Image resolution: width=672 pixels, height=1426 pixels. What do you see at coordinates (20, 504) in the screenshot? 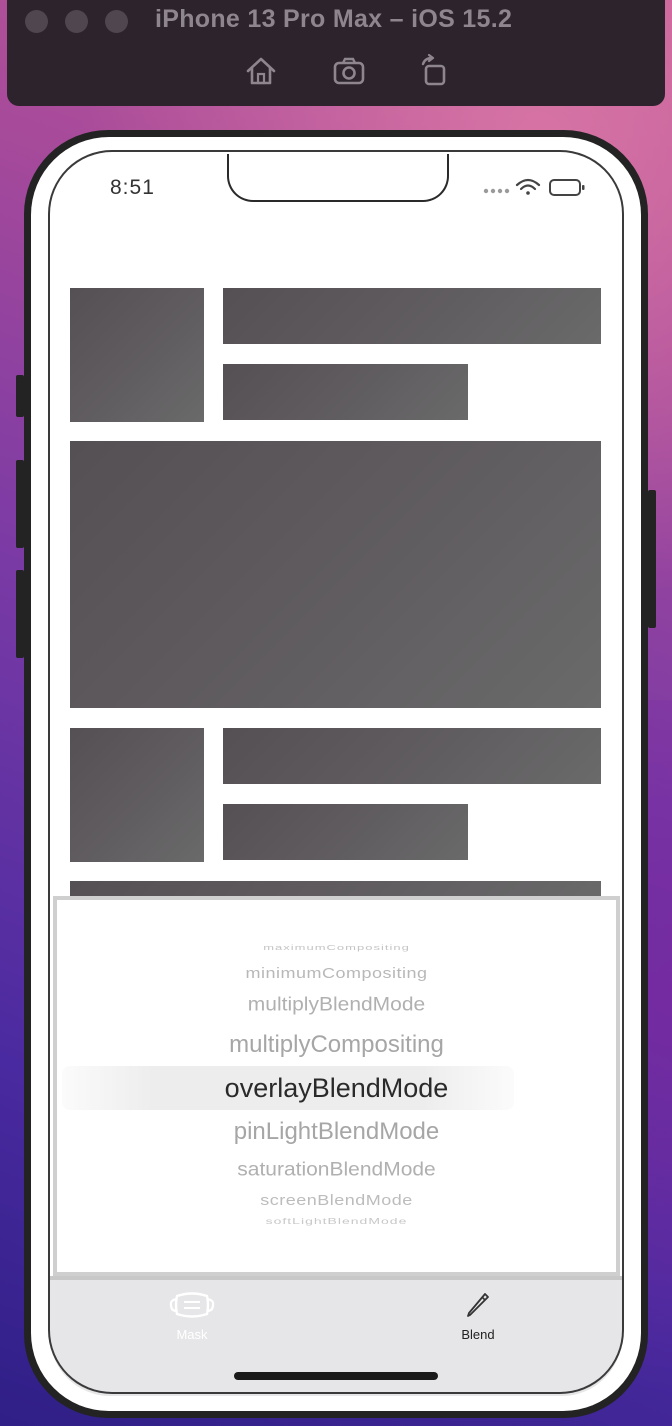
I see `volume-up-button` at bounding box center [20, 504].